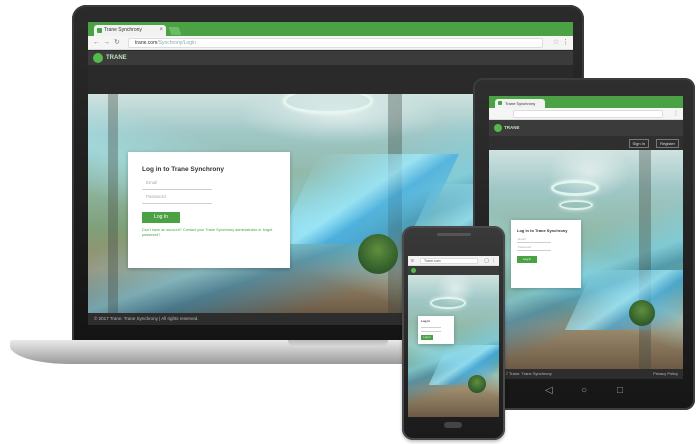  I want to click on browser-tab: Trane Synchrony ×, so click(130, 30).